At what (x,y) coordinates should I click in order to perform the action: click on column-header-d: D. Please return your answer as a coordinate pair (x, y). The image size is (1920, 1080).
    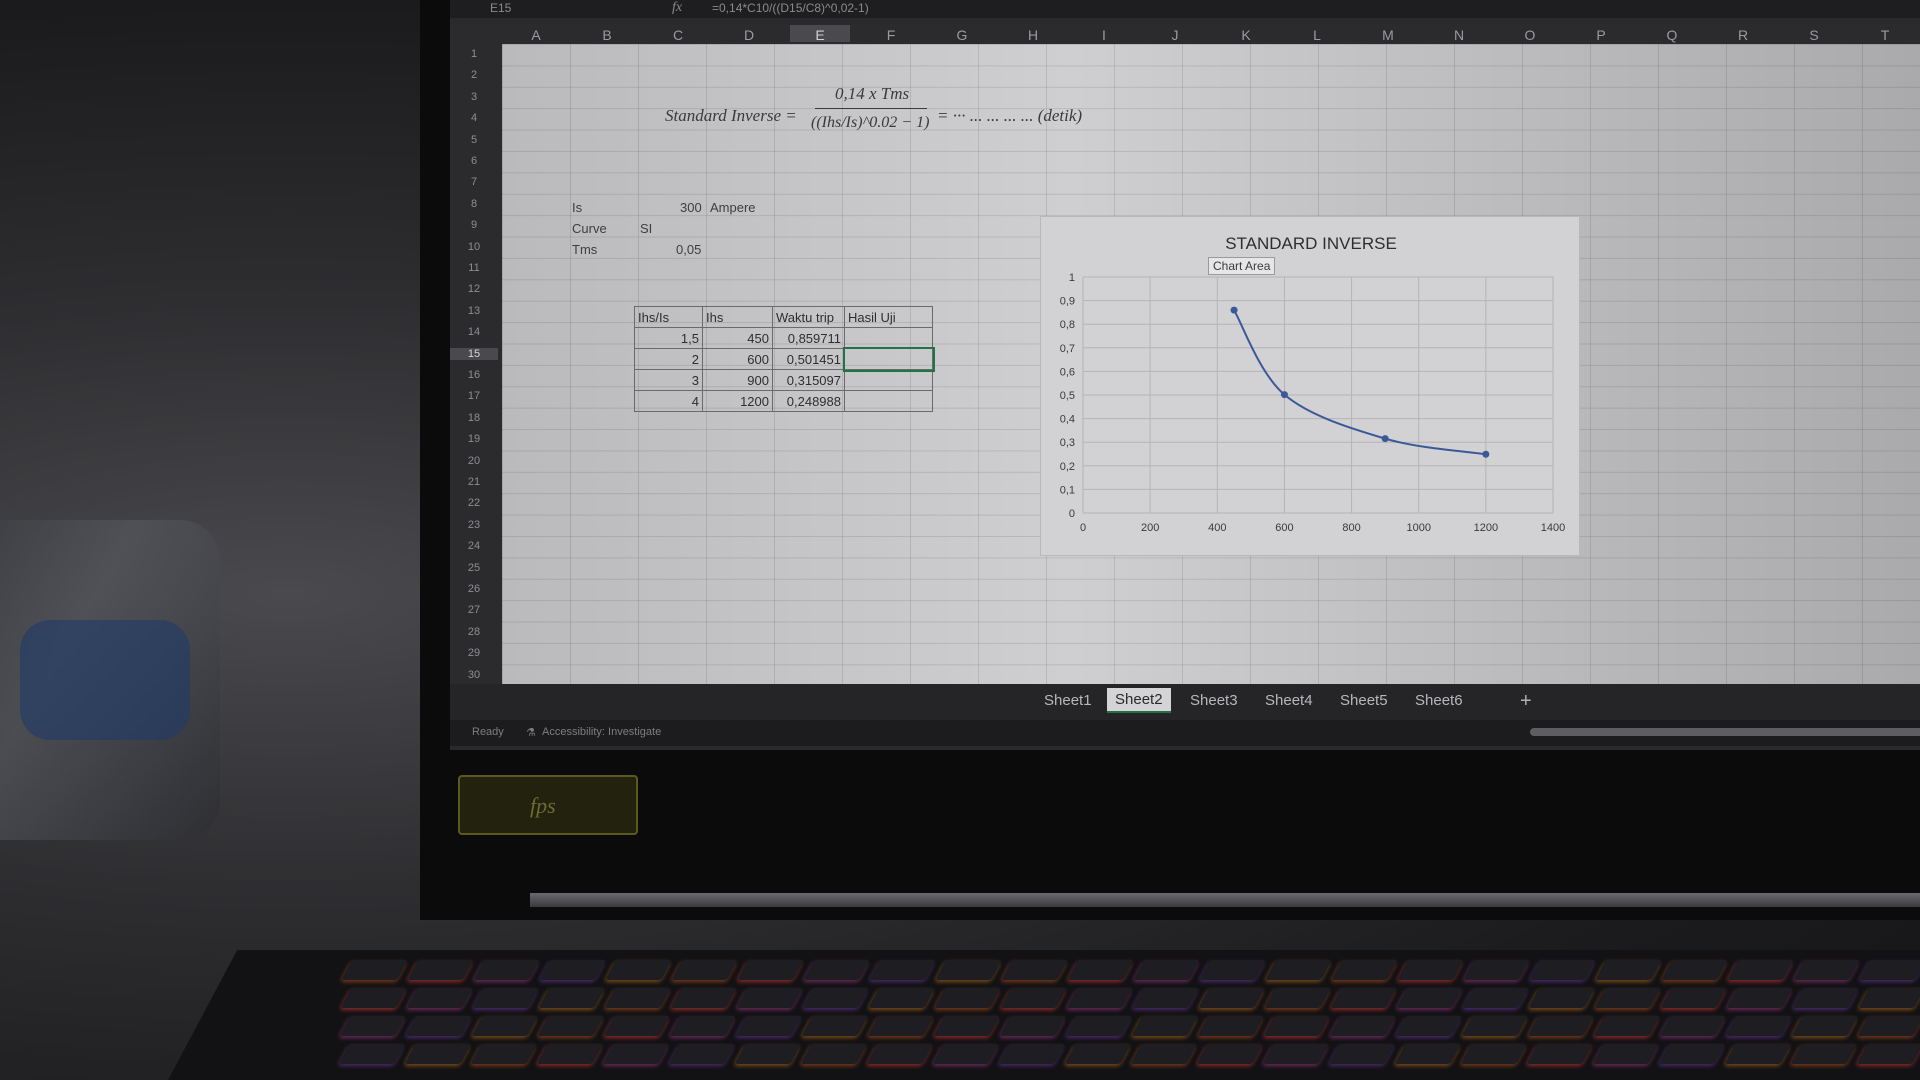
    Looking at the image, I should click on (749, 35).